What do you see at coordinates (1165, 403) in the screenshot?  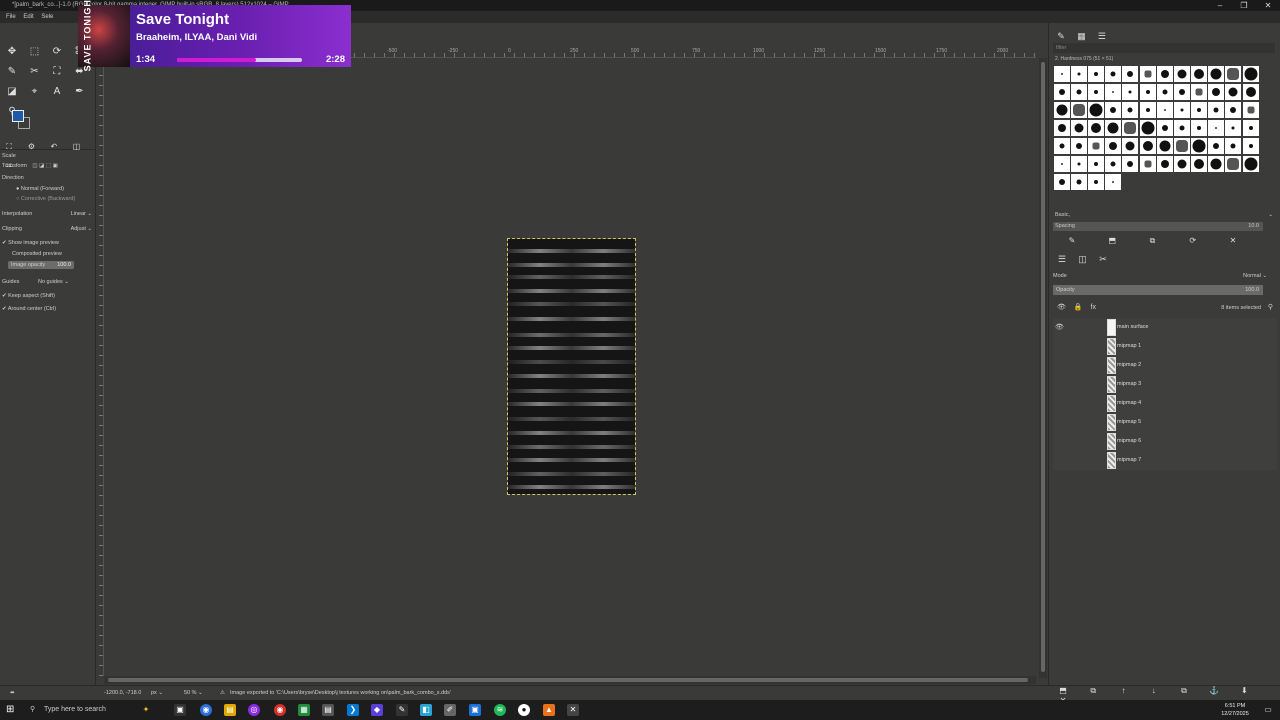 I see `layer-row: mipmap 4` at bounding box center [1165, 403].